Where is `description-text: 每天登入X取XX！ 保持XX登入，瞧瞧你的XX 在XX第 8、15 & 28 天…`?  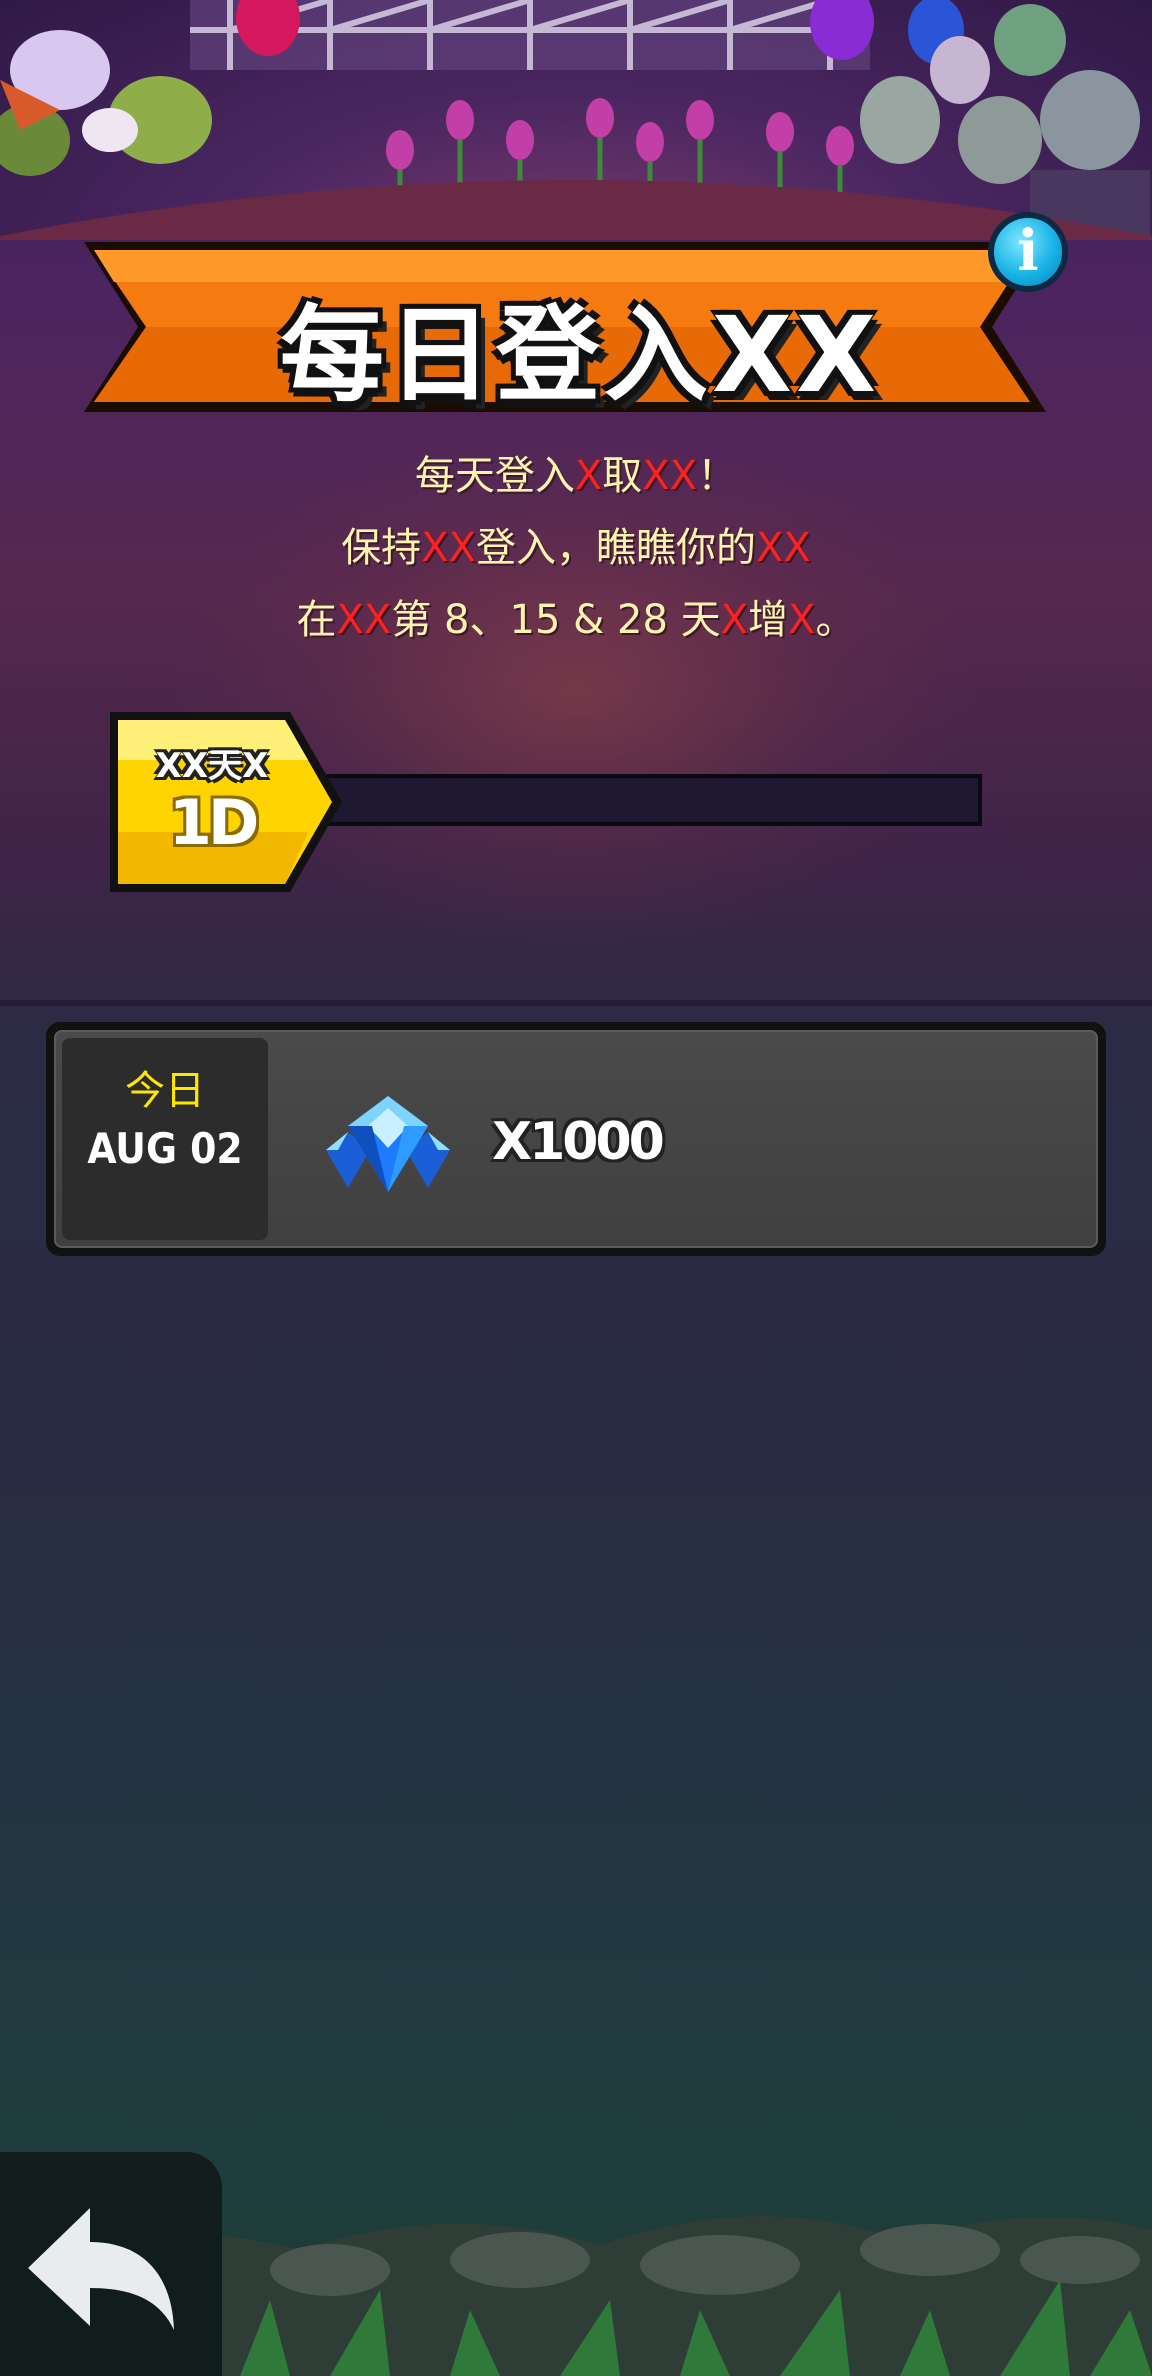 description-text: 每天登入X取XX！ 保持XX登入，瞧瞧你的XX 在XX第 8、15 & 28 天… is located at coordinates (576, 548).